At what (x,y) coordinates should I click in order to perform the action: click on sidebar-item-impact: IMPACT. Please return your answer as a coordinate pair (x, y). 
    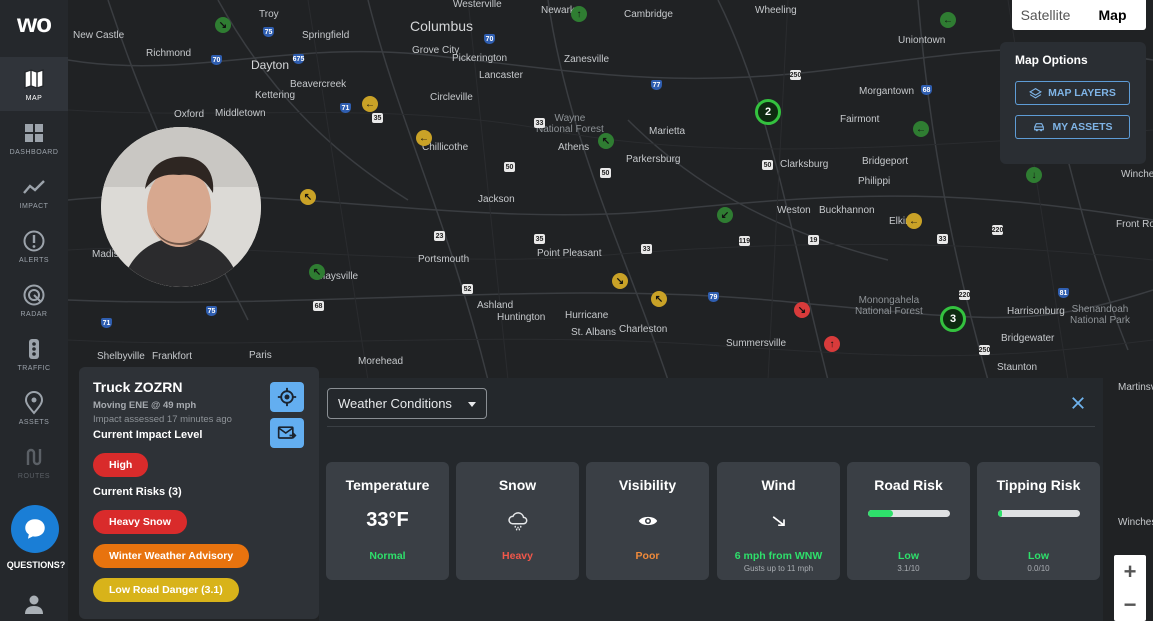
    Looking at the image, I should click on (34, 192).